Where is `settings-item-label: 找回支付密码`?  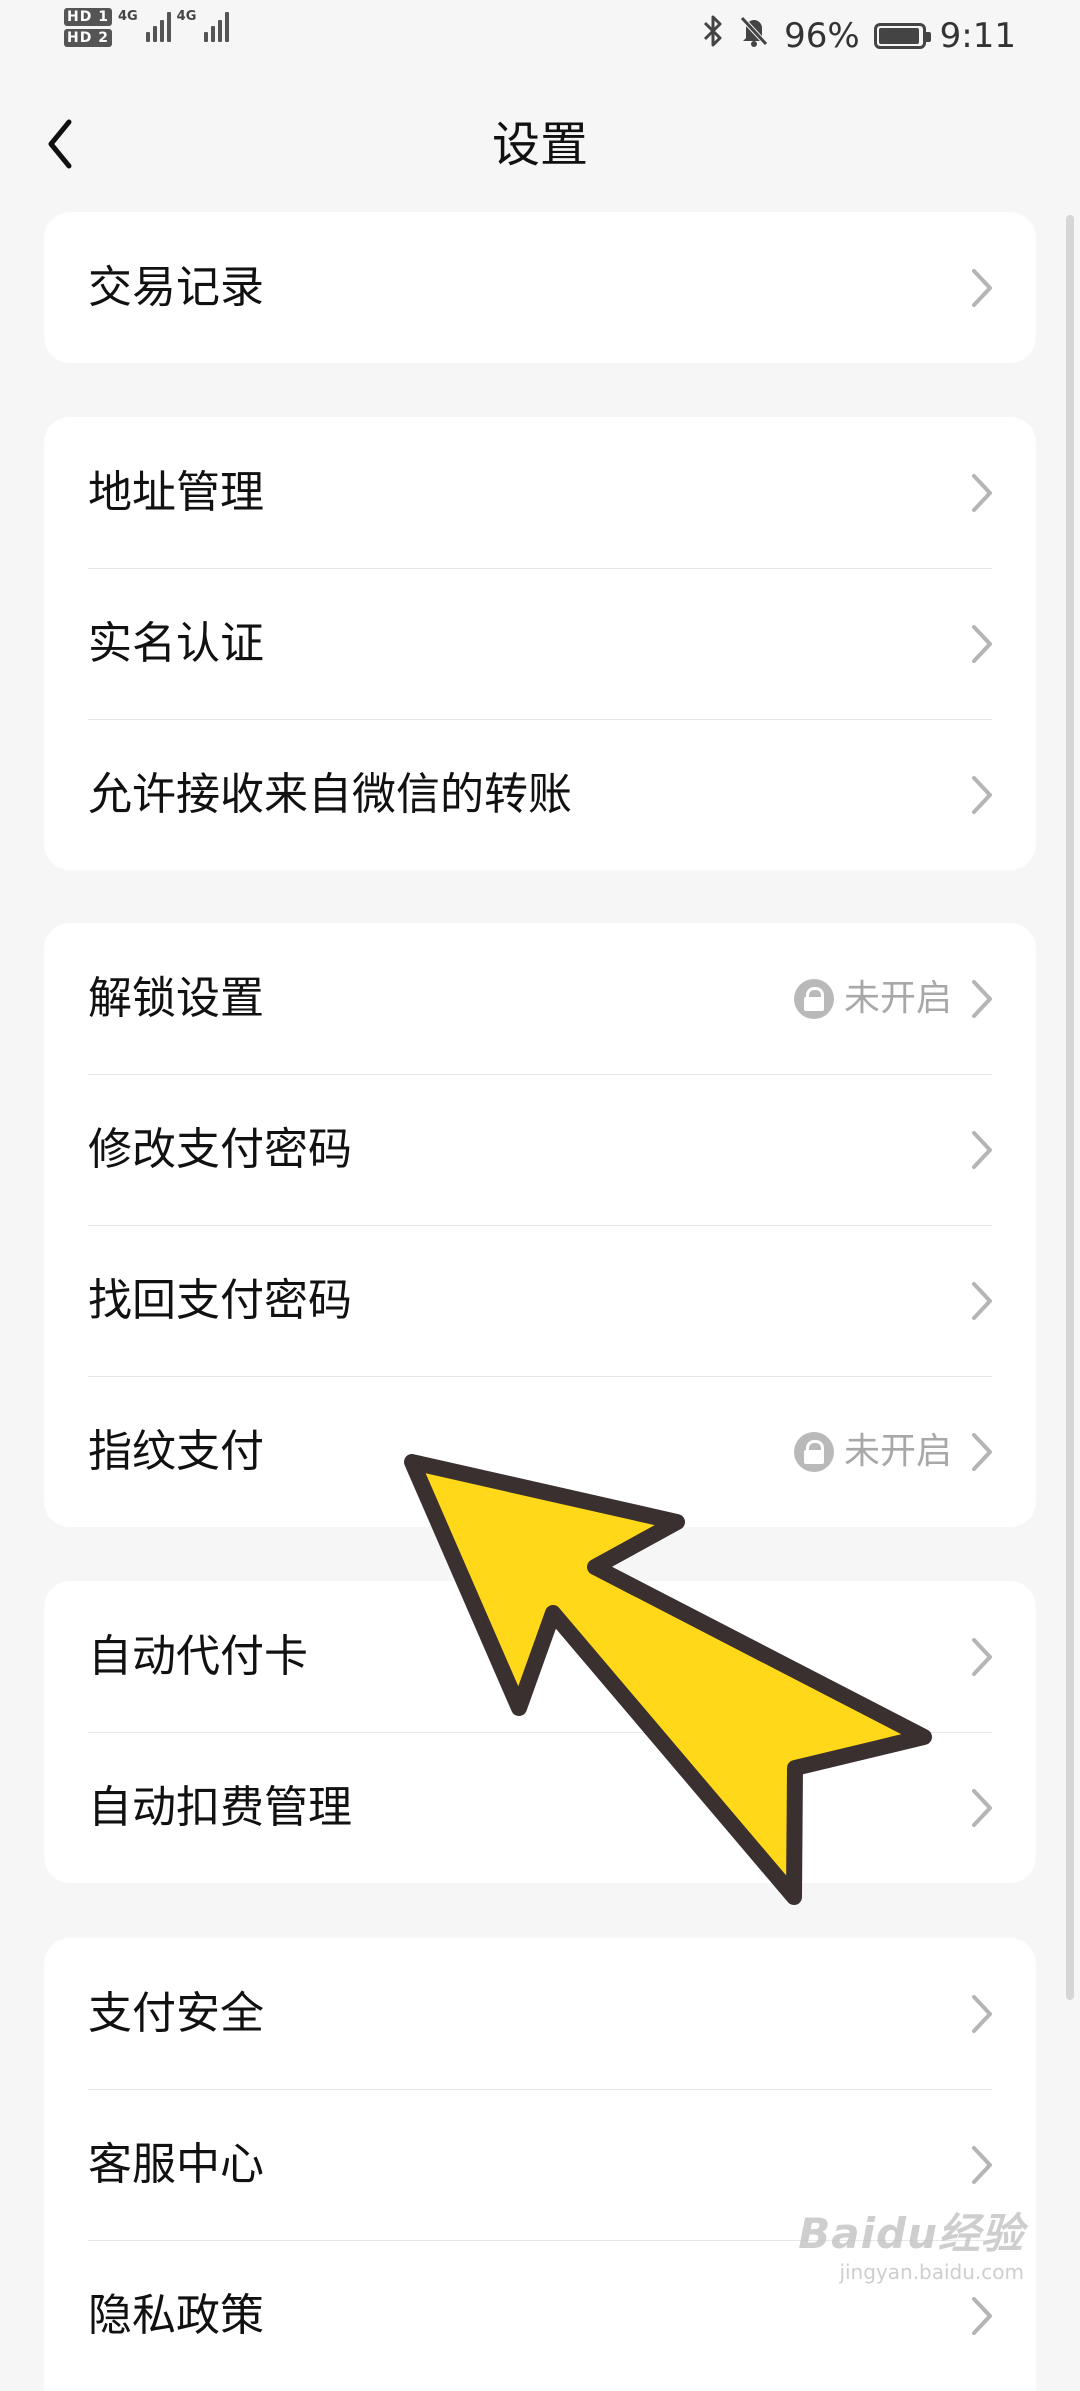 settings-item-label: 找回支付密码 is located at coordinates (220, 1300).